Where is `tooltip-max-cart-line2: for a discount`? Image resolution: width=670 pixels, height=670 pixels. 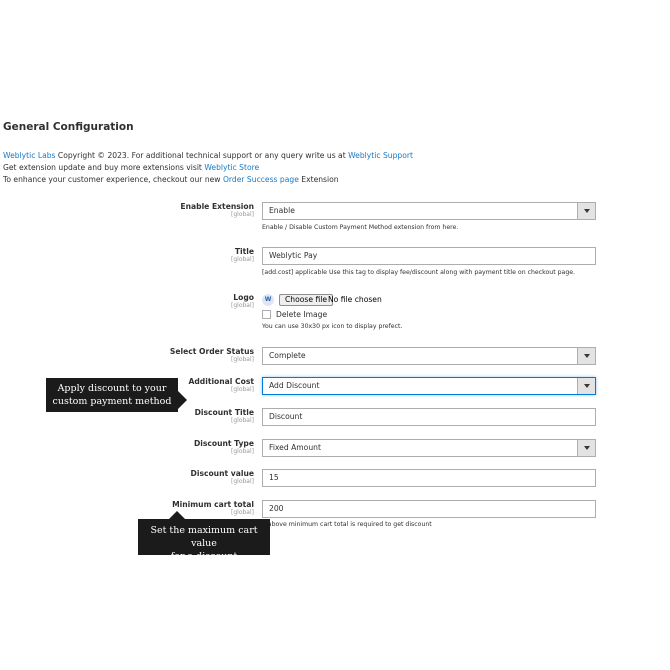
tooltip-max-cart-line2: for a discount is located at coordinates (204, 556).